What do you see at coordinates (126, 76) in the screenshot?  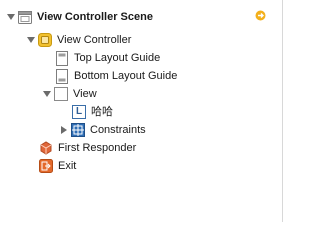 I see `bottom-layout-guide-label: Bottom Layout Guide` at bounding box center [126, 76].